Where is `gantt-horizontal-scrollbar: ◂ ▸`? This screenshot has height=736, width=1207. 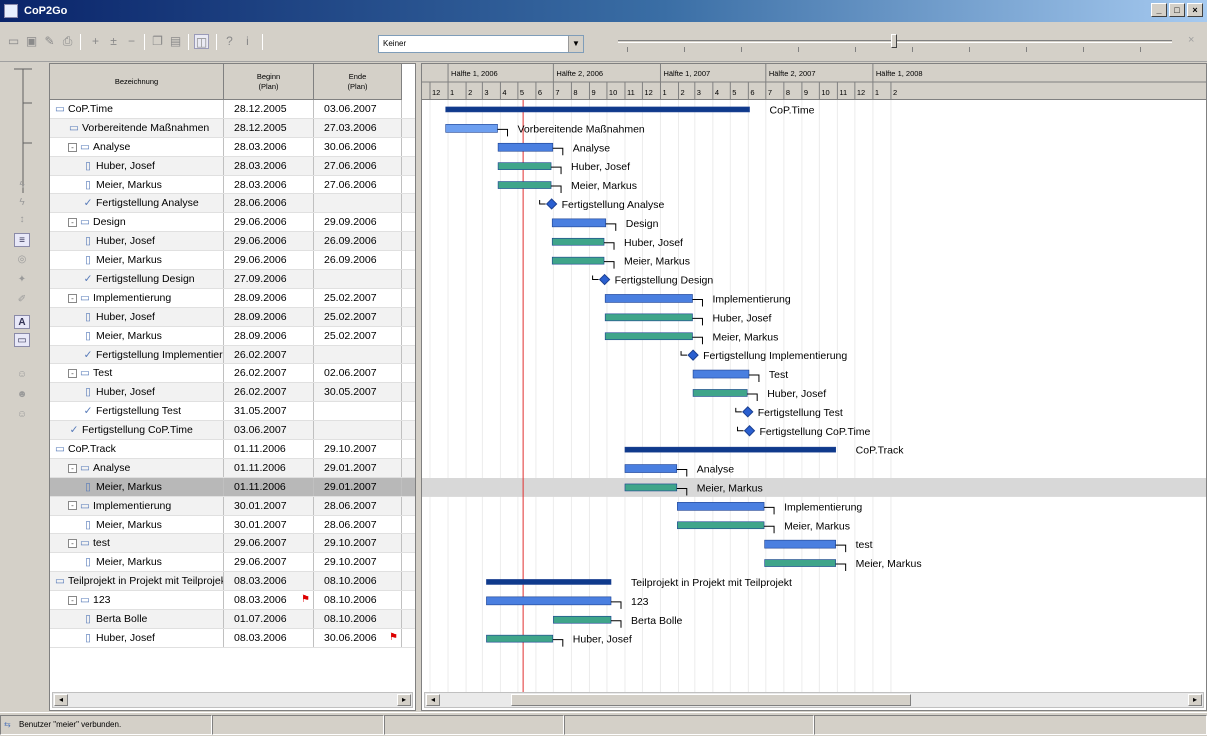
gantt-horizontal-scrollbar: ◂ ▸ is located at coordinates (814, 700).